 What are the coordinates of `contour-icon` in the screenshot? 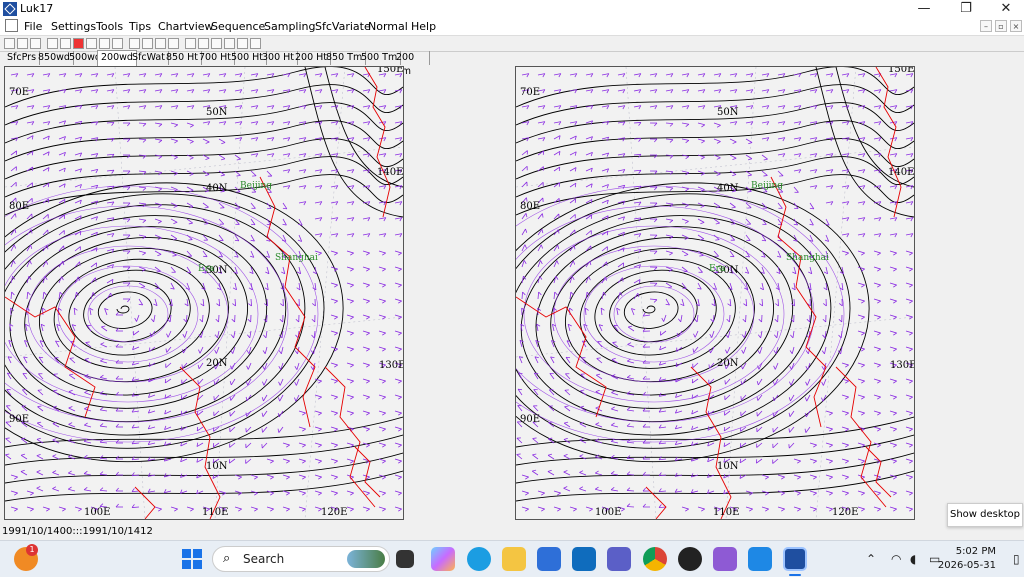 It's located at (190, 43).